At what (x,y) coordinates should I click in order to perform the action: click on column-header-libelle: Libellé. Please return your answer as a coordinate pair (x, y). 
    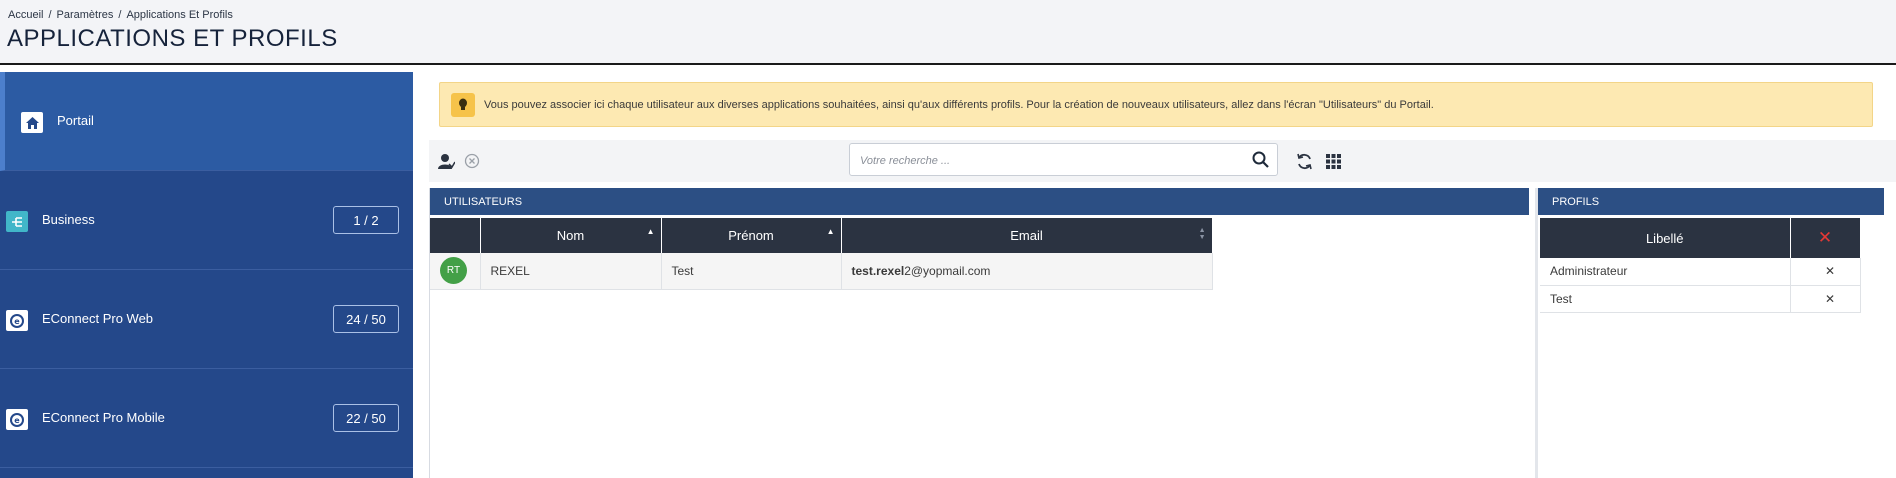
    Looking at the image, I should click on (1665, 238).